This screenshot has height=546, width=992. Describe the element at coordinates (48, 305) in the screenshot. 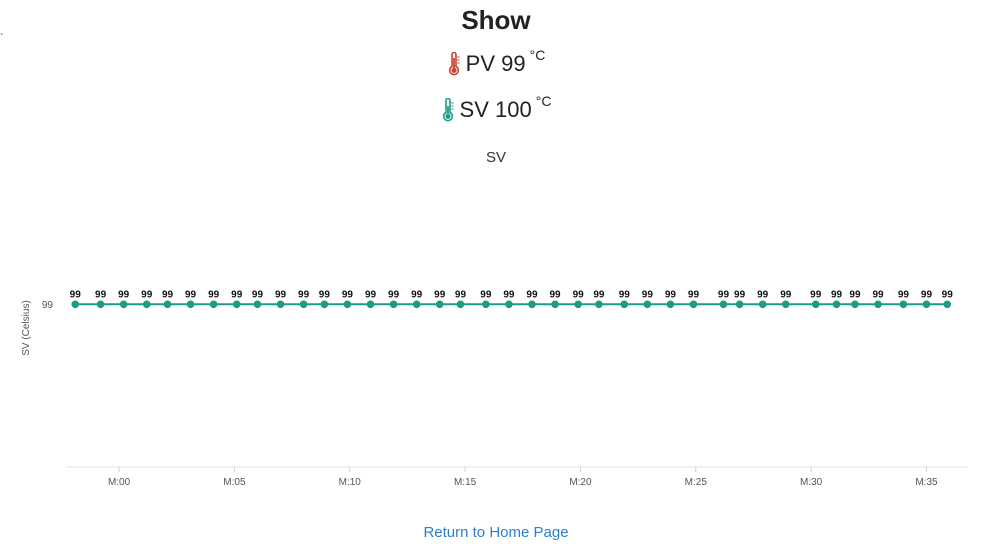

I see `y-tick-label: 99` at that location.